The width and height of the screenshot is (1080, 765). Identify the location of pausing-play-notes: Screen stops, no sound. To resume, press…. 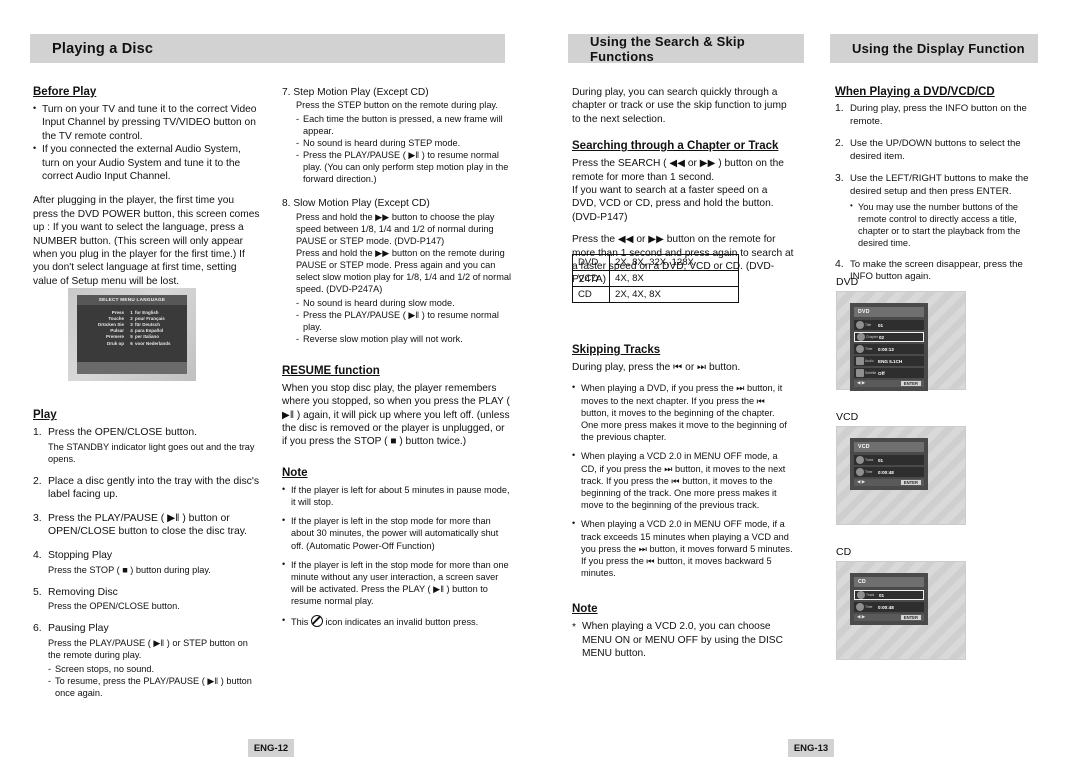
(154, 681).